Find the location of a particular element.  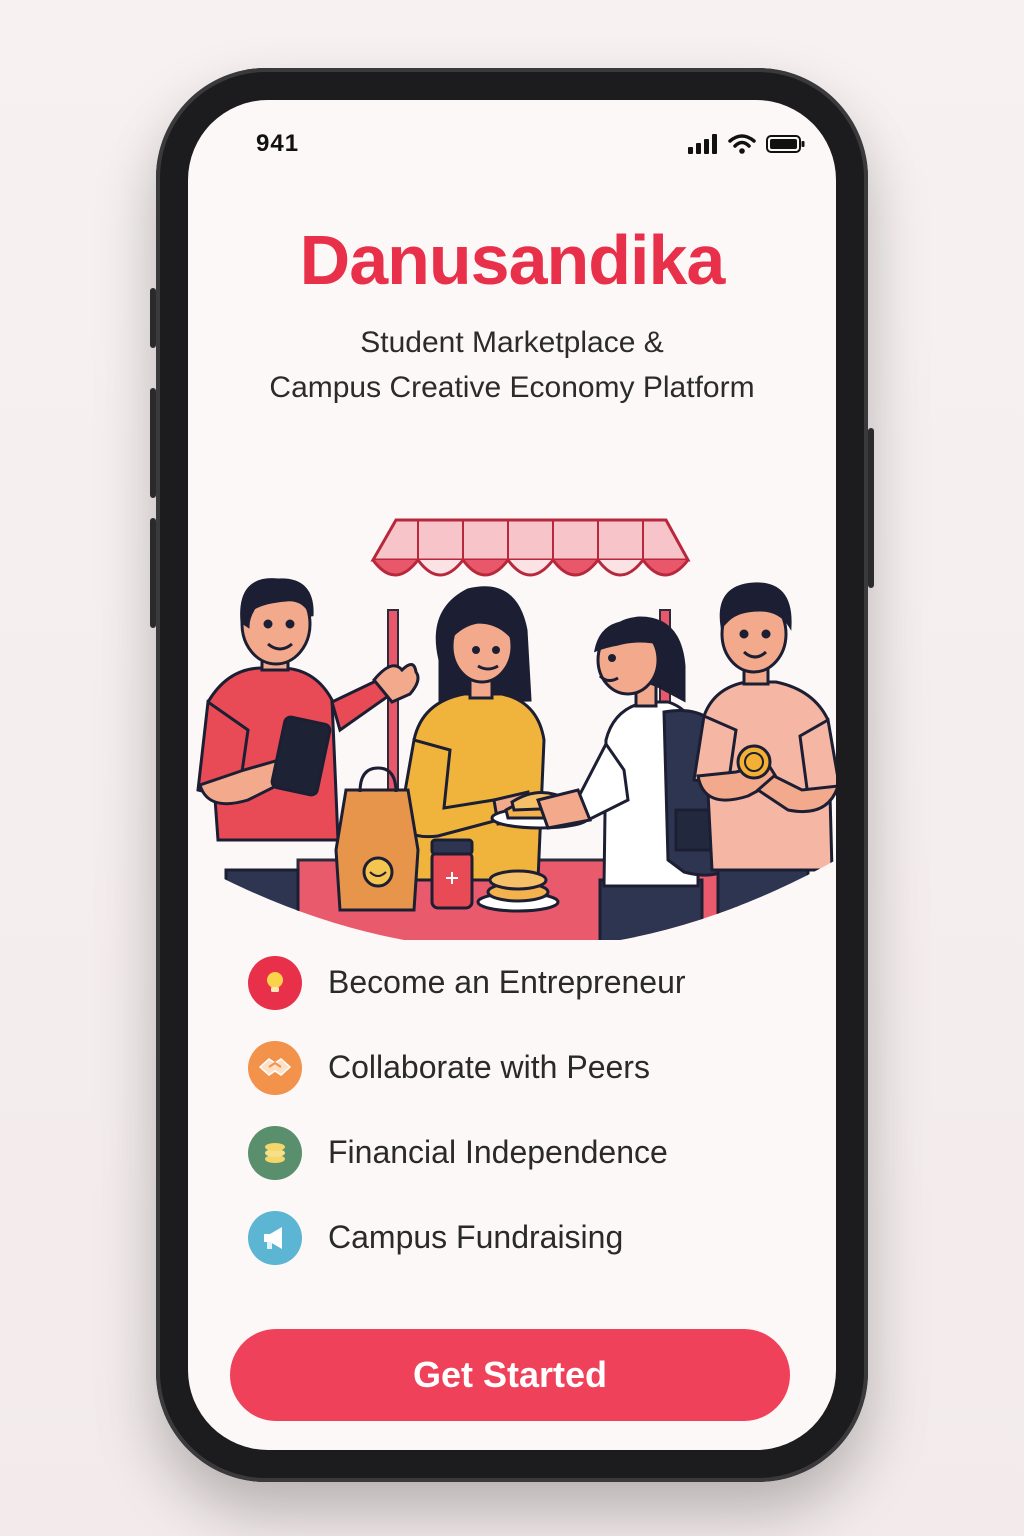

megaphone-icon is located at coordinates (275, 1237).